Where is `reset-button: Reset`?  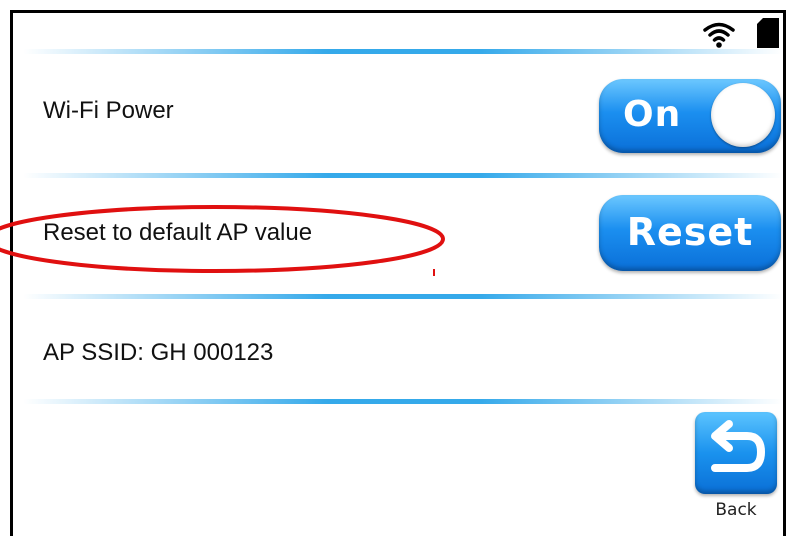 reset-button: Reset is located at coordinates (690, 233).